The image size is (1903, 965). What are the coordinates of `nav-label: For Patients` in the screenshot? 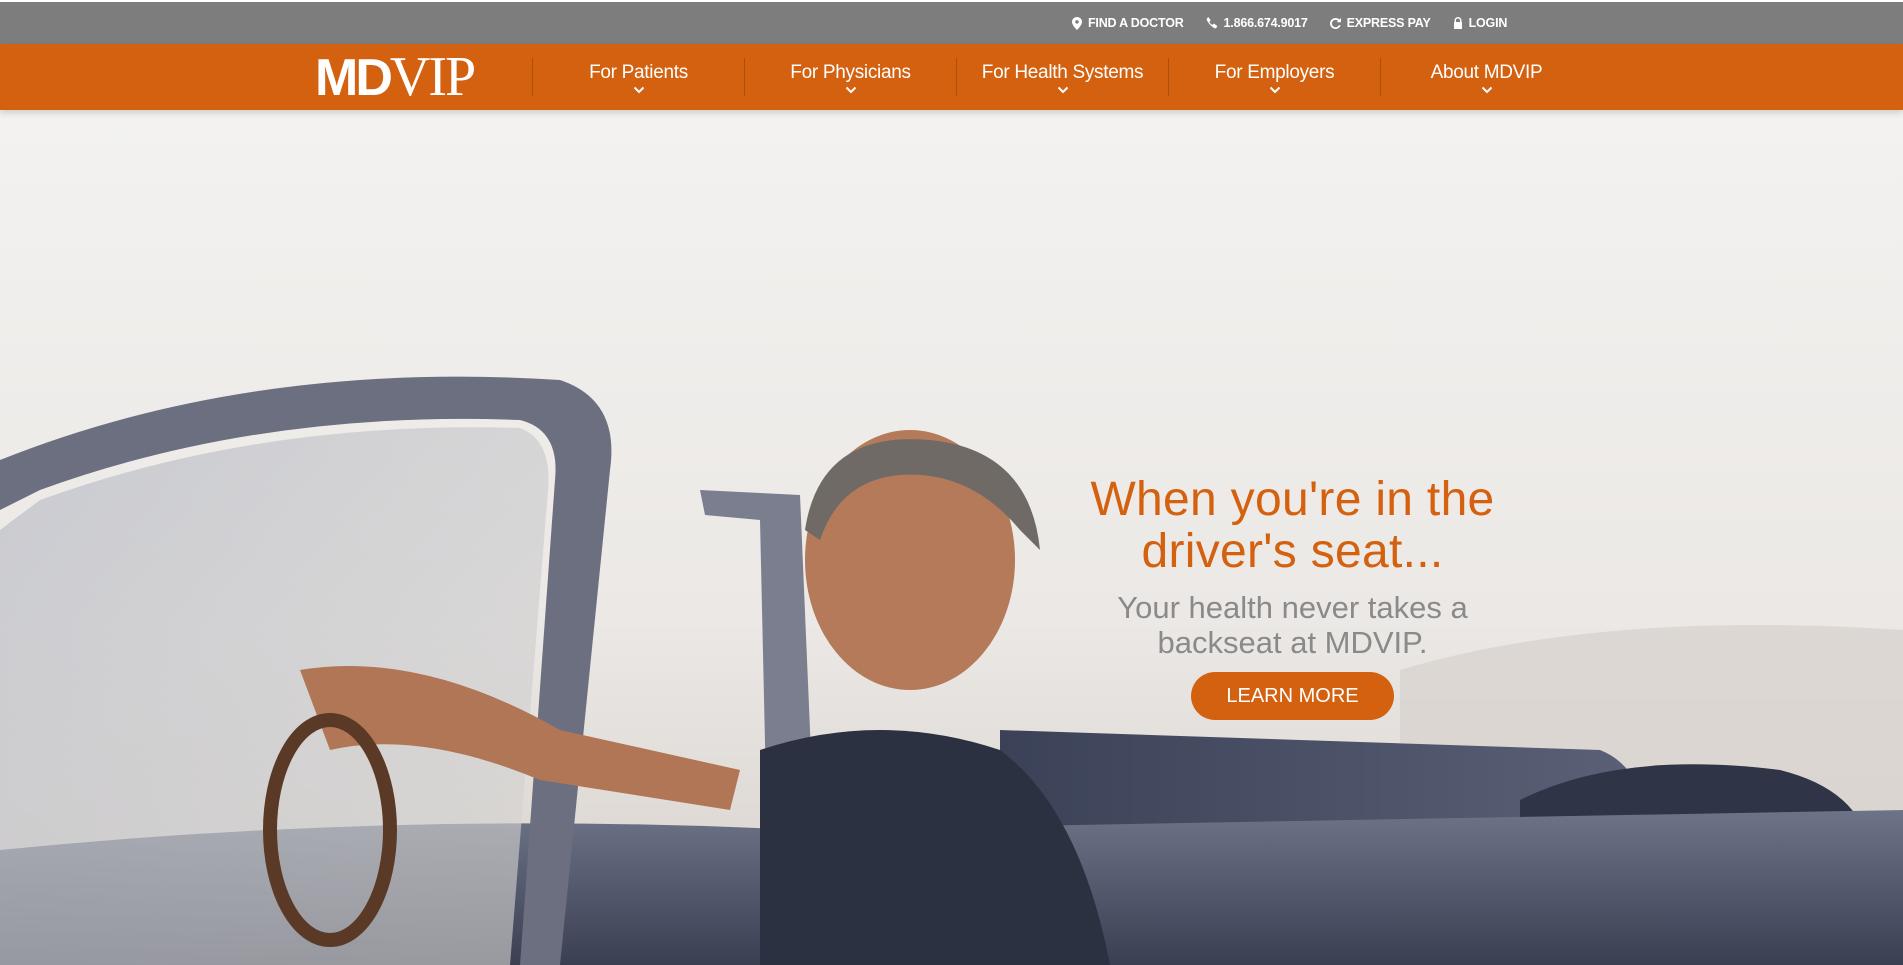 It's located at (638, 72).